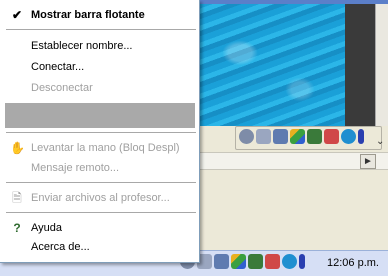 This screenshot has width=388, height=276. What do you see at coordinates (263, 136) in the screenshot?
I see `network-icon` at bounding box center [263, 136].